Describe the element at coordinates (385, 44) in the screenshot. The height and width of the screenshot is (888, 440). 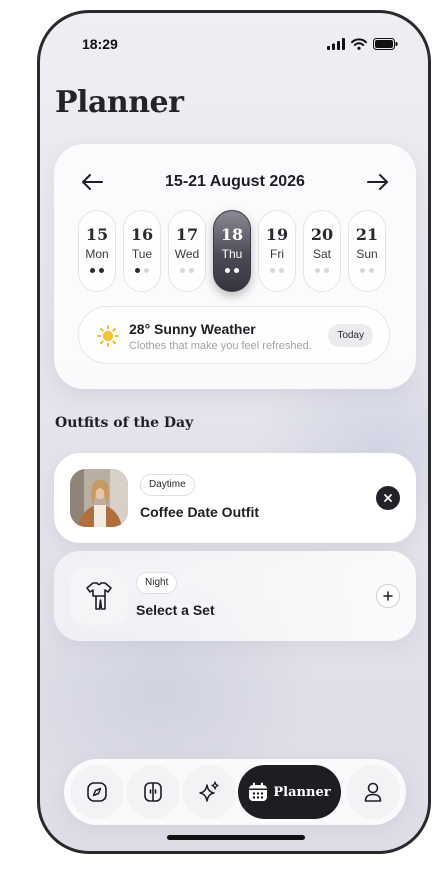
I see `battery-icon` at that location.